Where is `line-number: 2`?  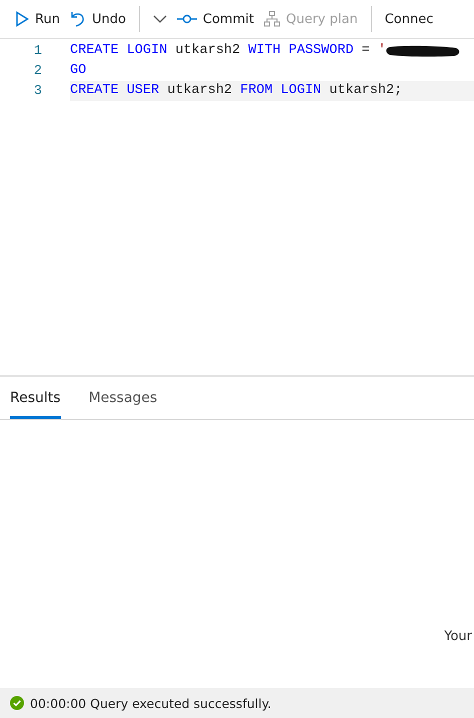 line-number: 2 is located at coordinates (37, 71).